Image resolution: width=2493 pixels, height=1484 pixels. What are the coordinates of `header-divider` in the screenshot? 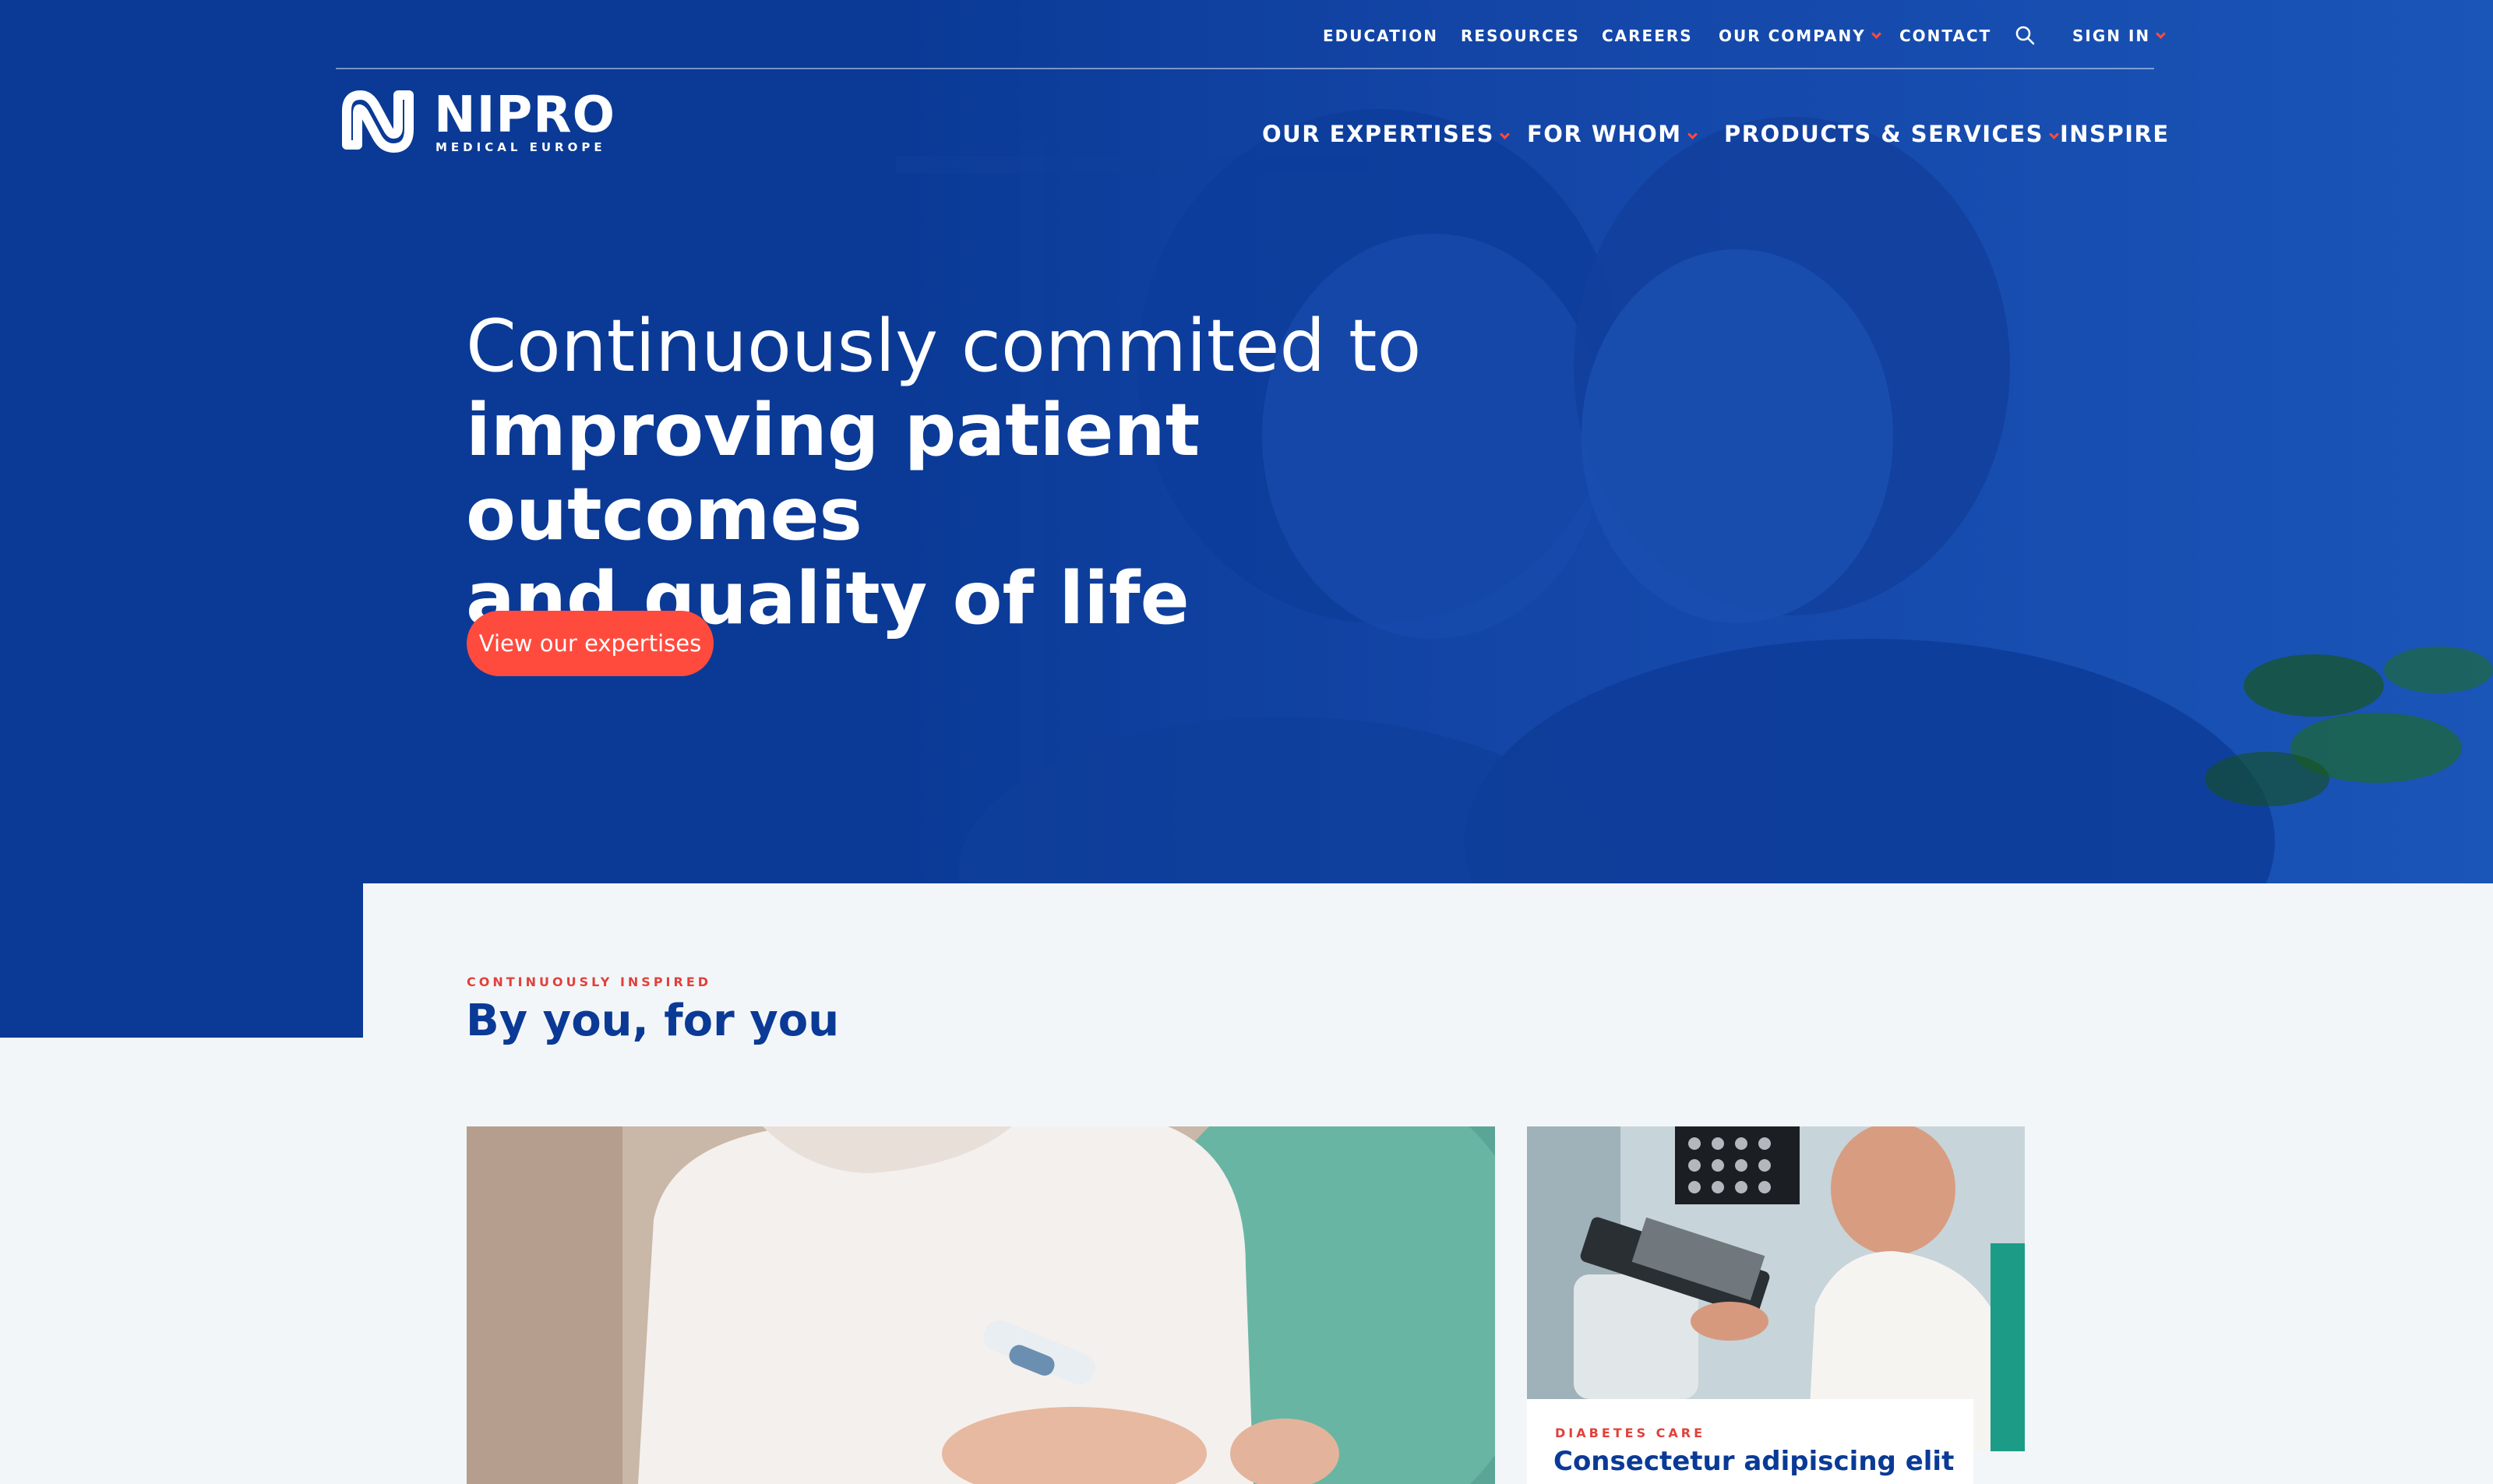 It's located at (1245, 68).